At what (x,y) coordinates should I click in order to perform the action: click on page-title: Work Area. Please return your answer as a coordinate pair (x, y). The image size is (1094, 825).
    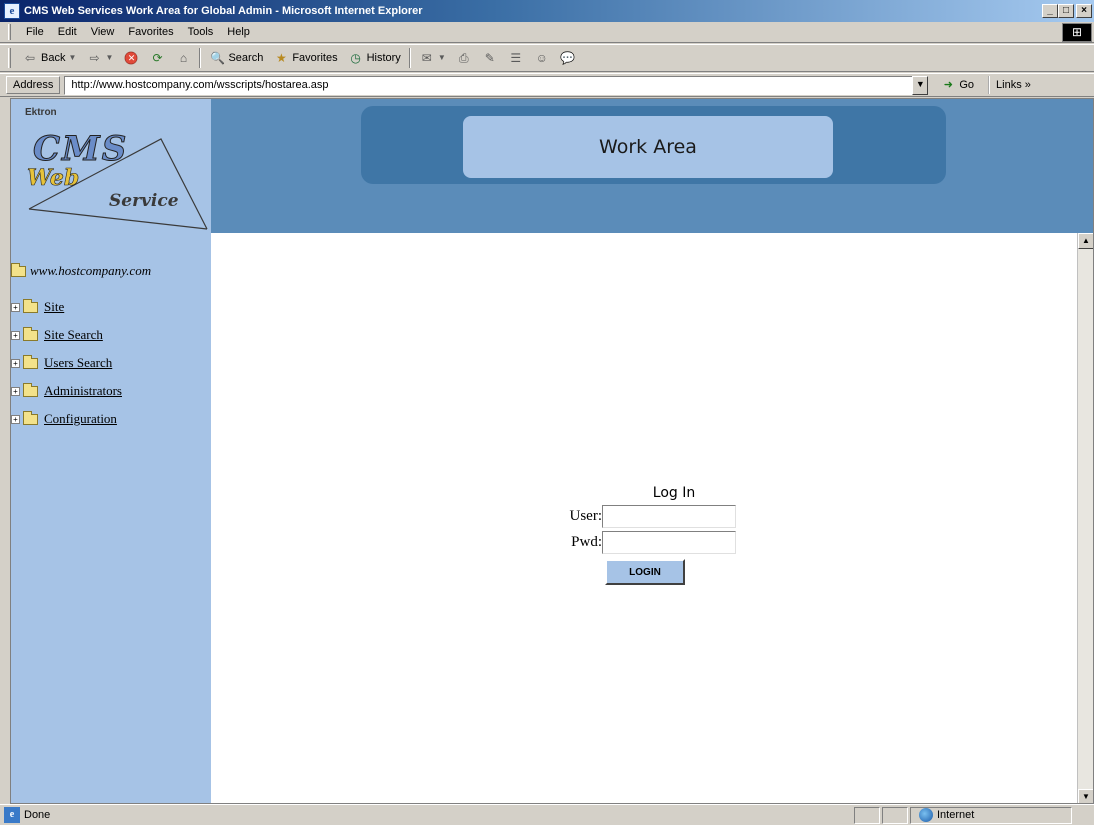
    Looking at the image, I should click on (648, 147).